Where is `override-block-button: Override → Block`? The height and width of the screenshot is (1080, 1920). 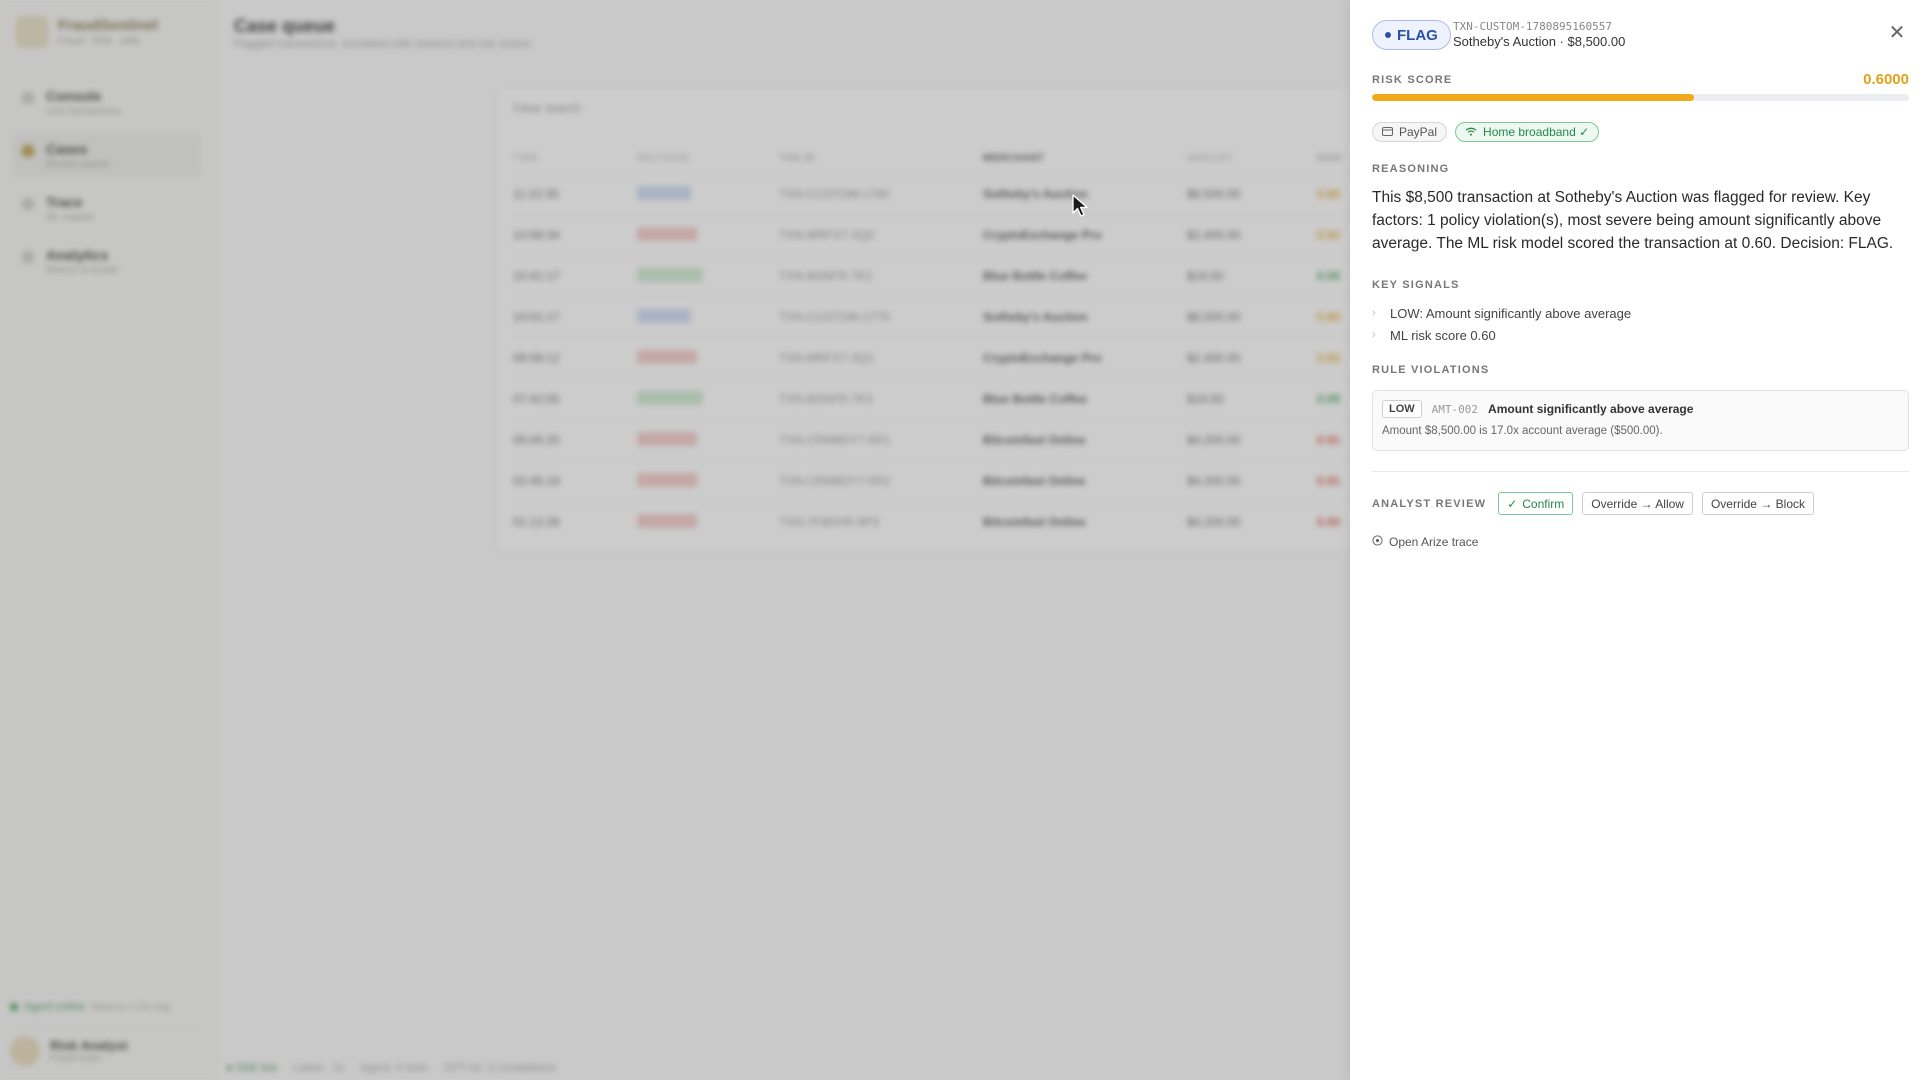 override-block-button: Override → Block is located at coordinates (1757, 503).